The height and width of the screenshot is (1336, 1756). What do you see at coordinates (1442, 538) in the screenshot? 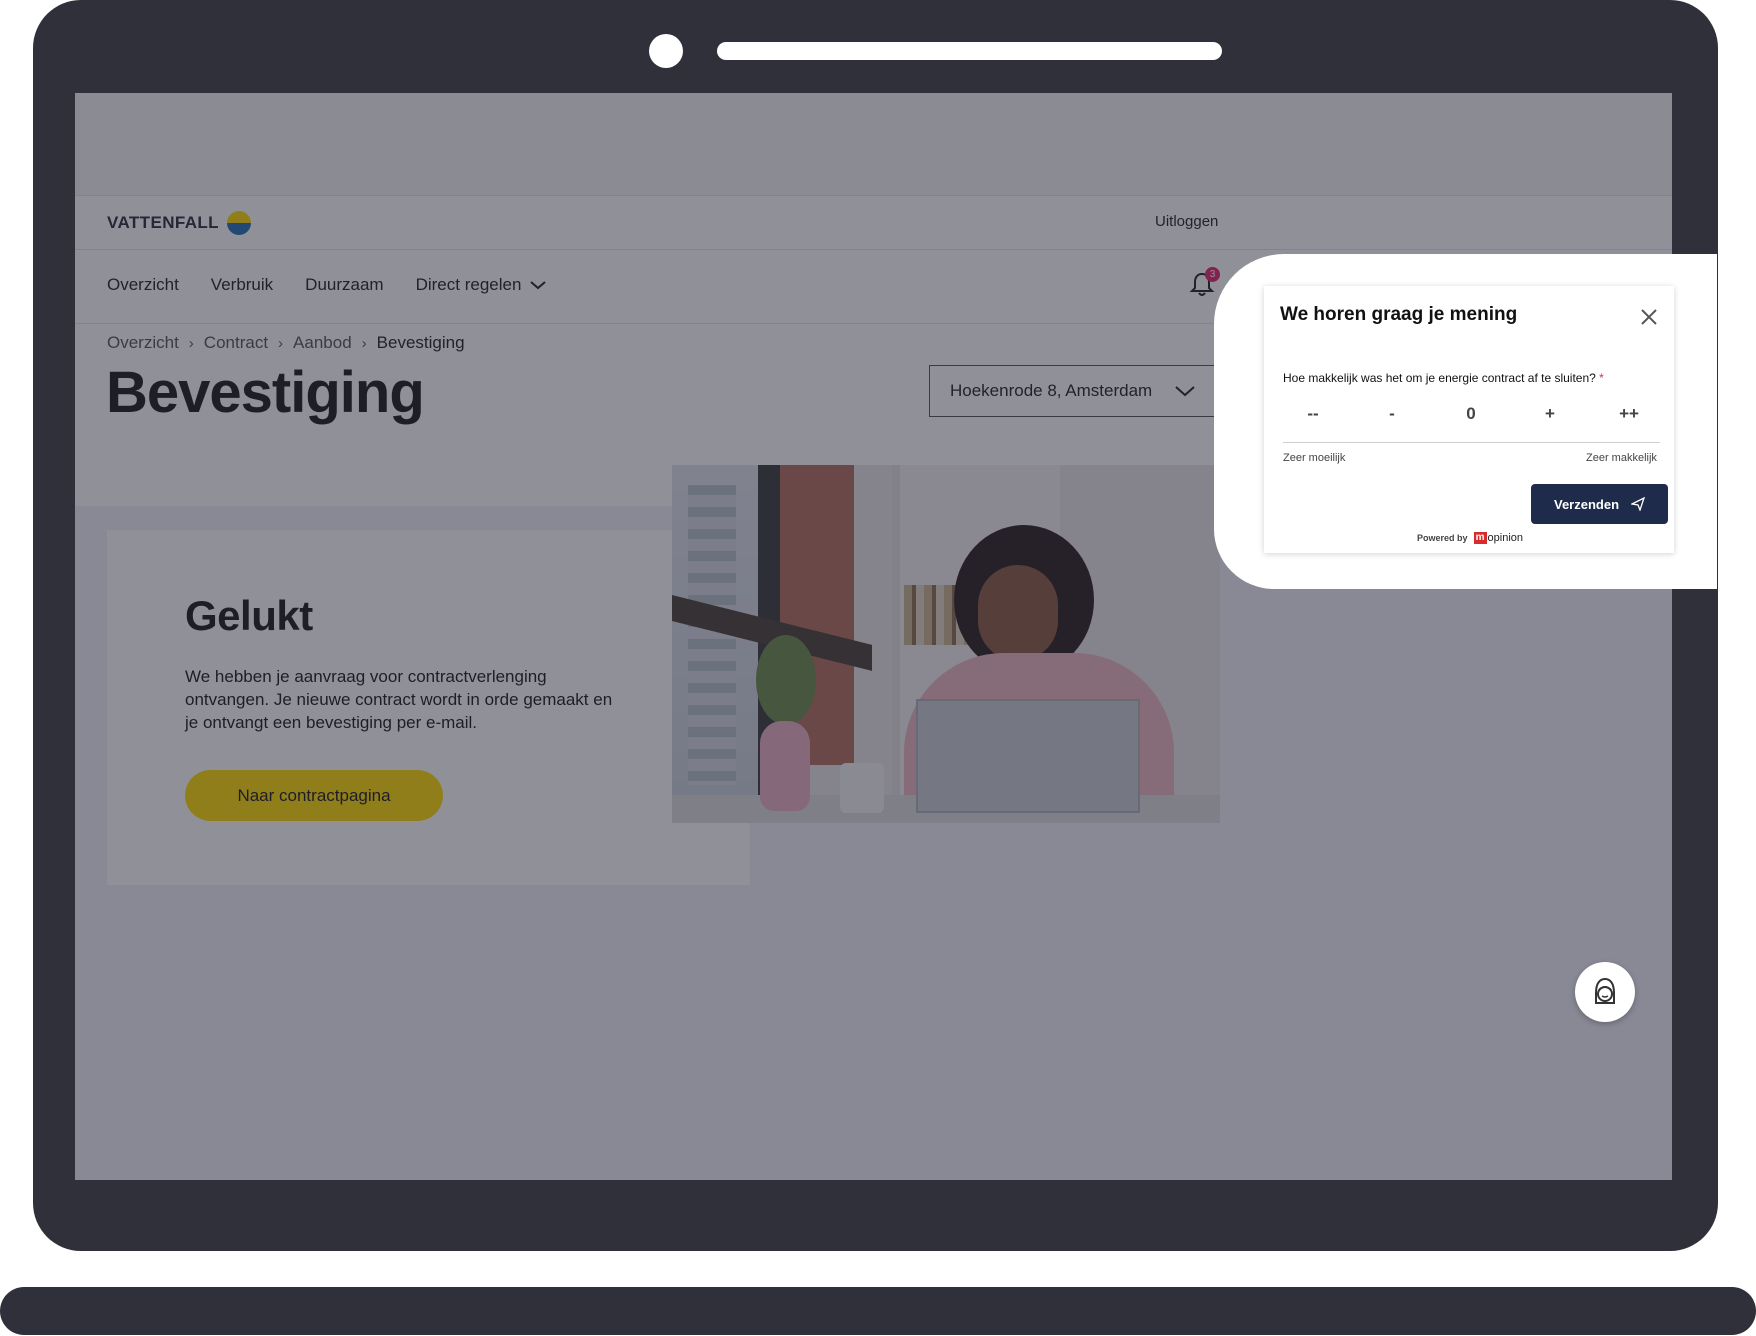
I see `powered-by-label: Powered by` at bounding box center [1442, 538].